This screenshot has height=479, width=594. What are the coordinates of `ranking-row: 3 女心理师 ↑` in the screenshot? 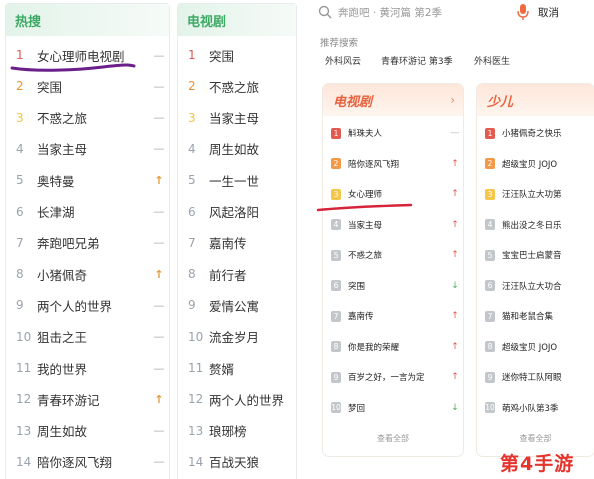 It's located at (393, 194).